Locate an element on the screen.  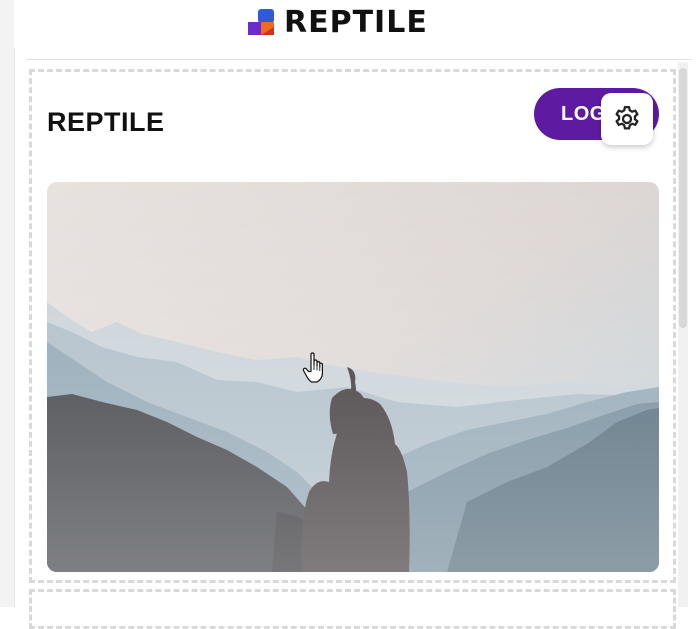
header-divider is located at coordinates (359, 59).